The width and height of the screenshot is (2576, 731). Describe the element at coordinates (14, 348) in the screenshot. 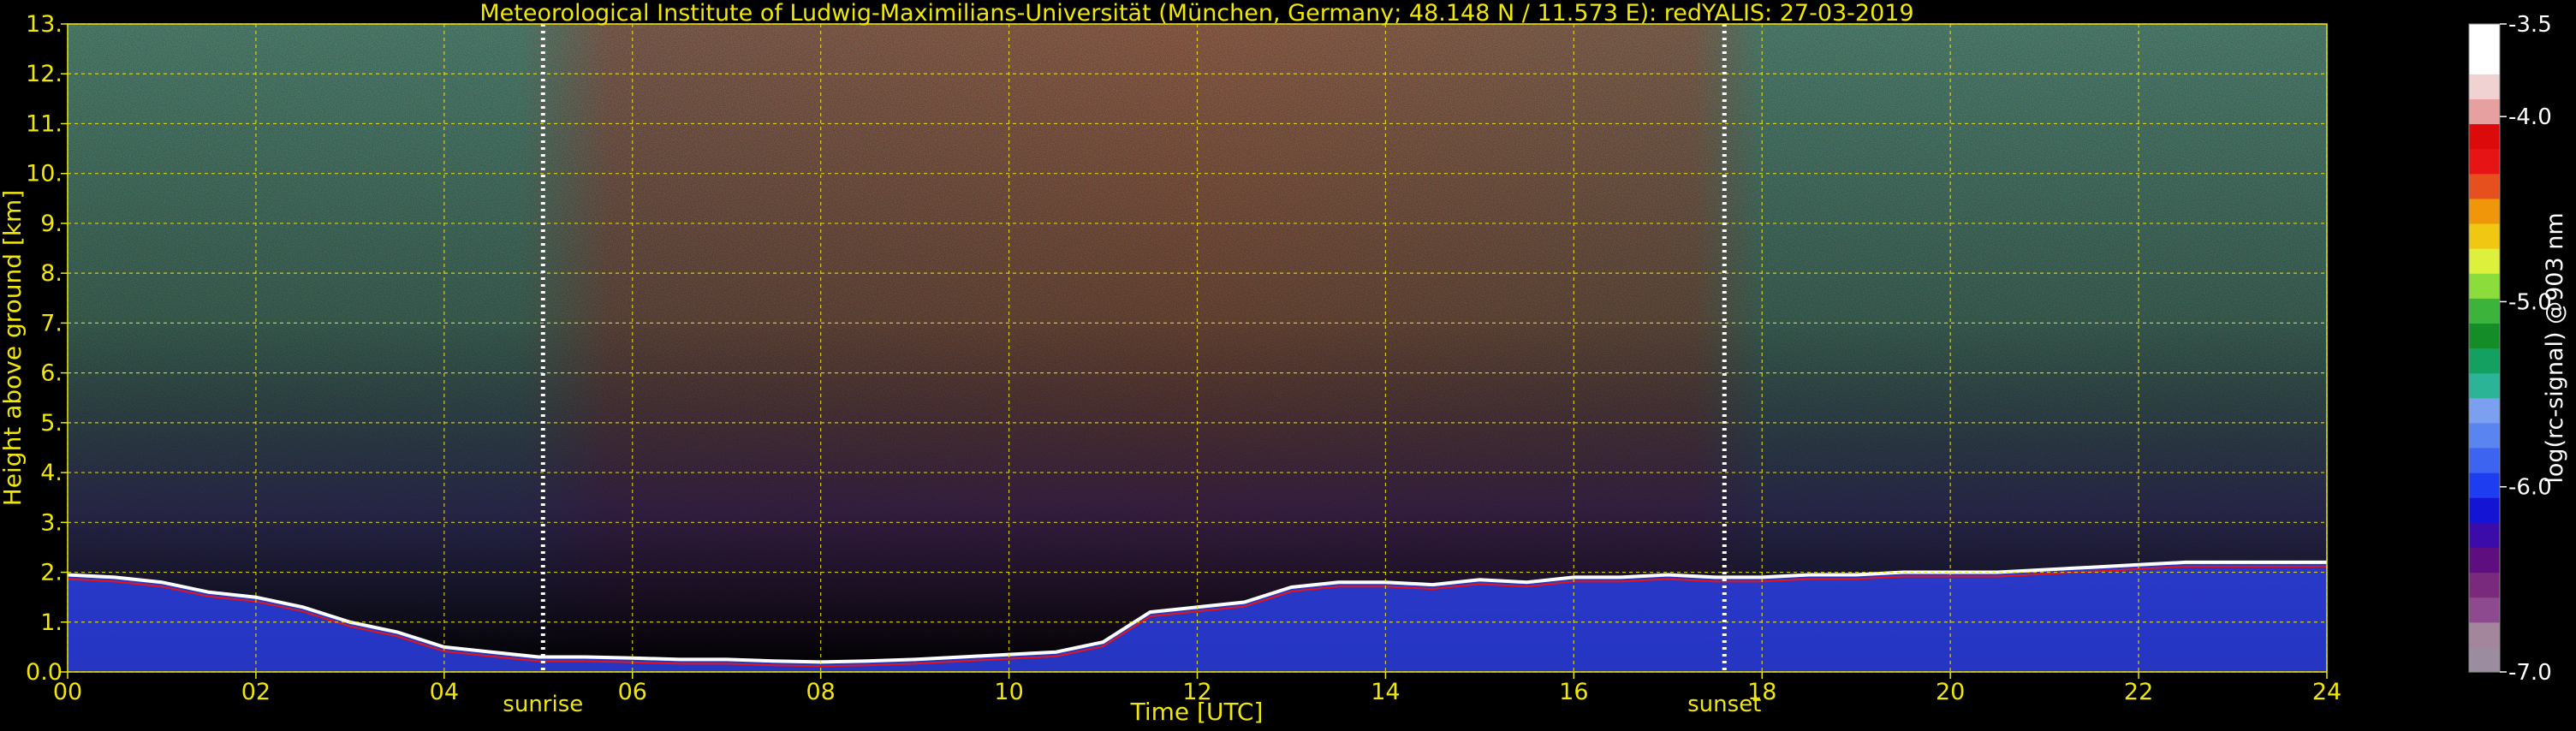

I see `y-axis-label: Height above ground [km]` at that location.